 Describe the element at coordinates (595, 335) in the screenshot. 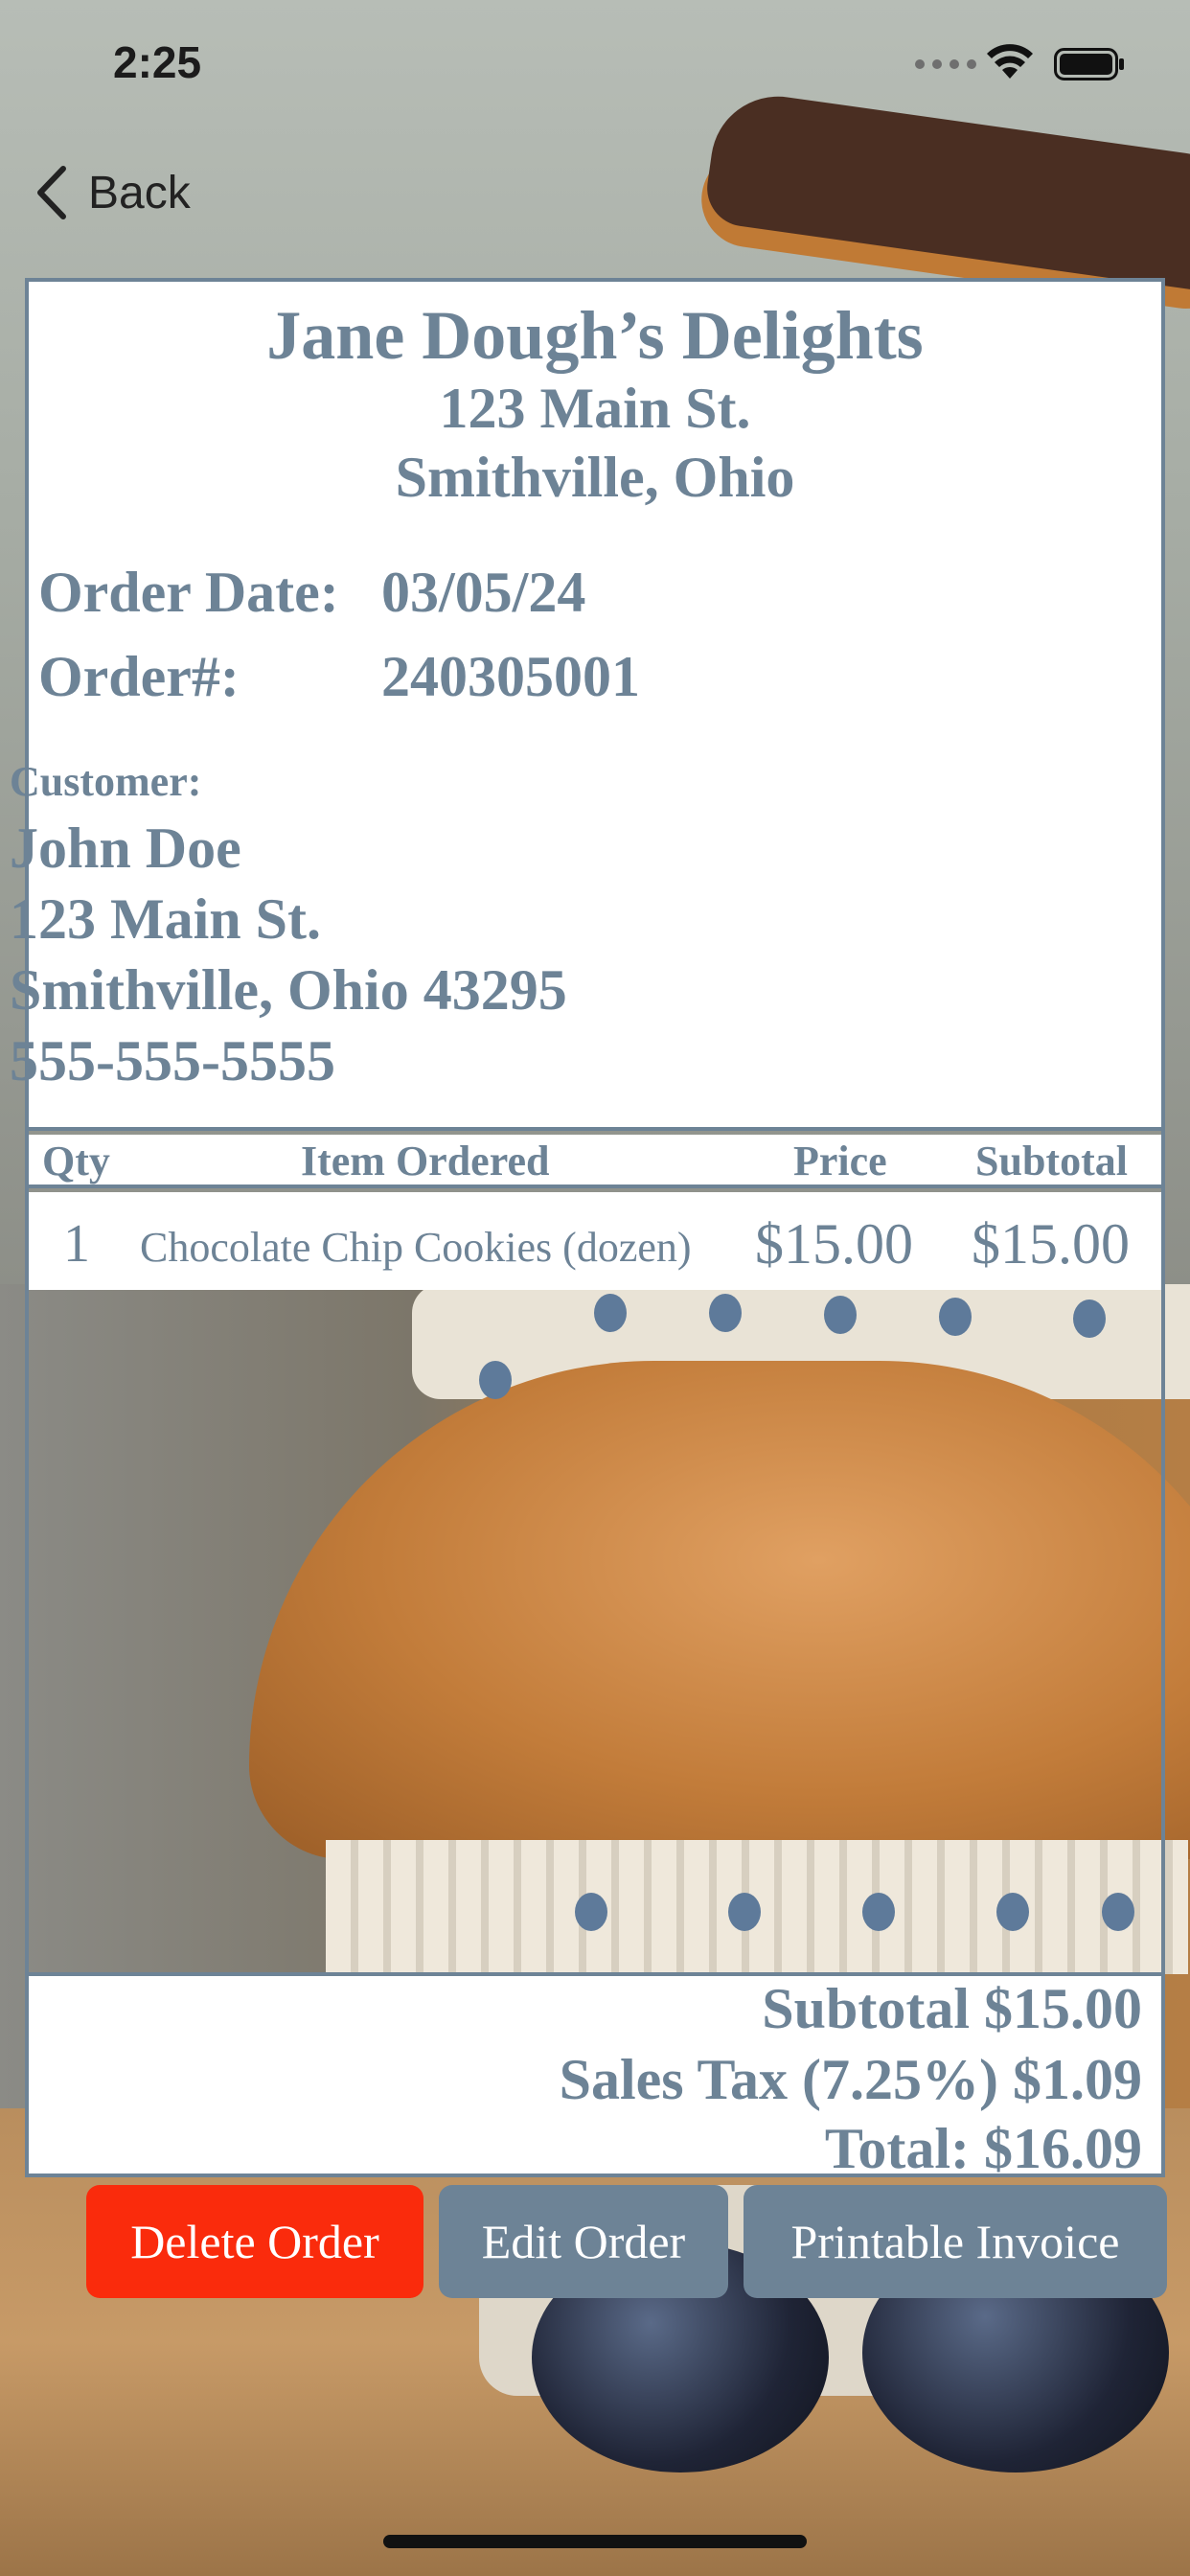

I see `business-name: Jane Dough’s Delights` at that location.